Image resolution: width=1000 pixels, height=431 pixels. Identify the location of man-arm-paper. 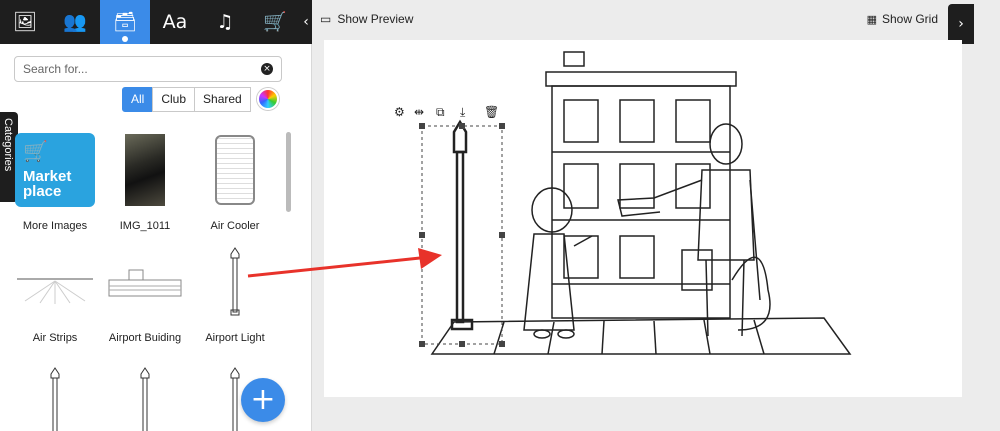
(660, 198).